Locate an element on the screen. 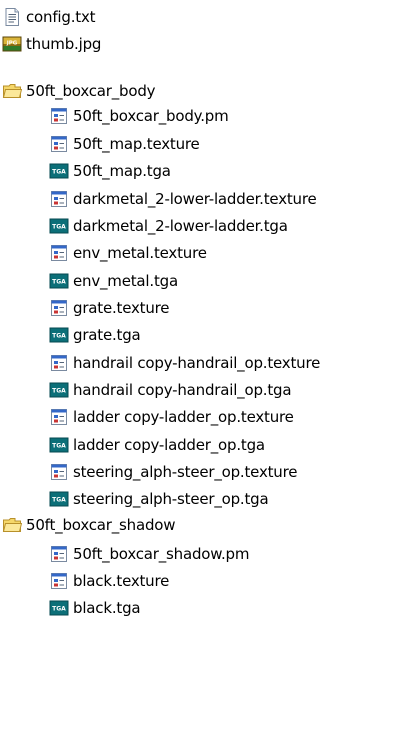  tree-item-label: 50ft_boxcar_shadow is located at coordinates (101, 525).